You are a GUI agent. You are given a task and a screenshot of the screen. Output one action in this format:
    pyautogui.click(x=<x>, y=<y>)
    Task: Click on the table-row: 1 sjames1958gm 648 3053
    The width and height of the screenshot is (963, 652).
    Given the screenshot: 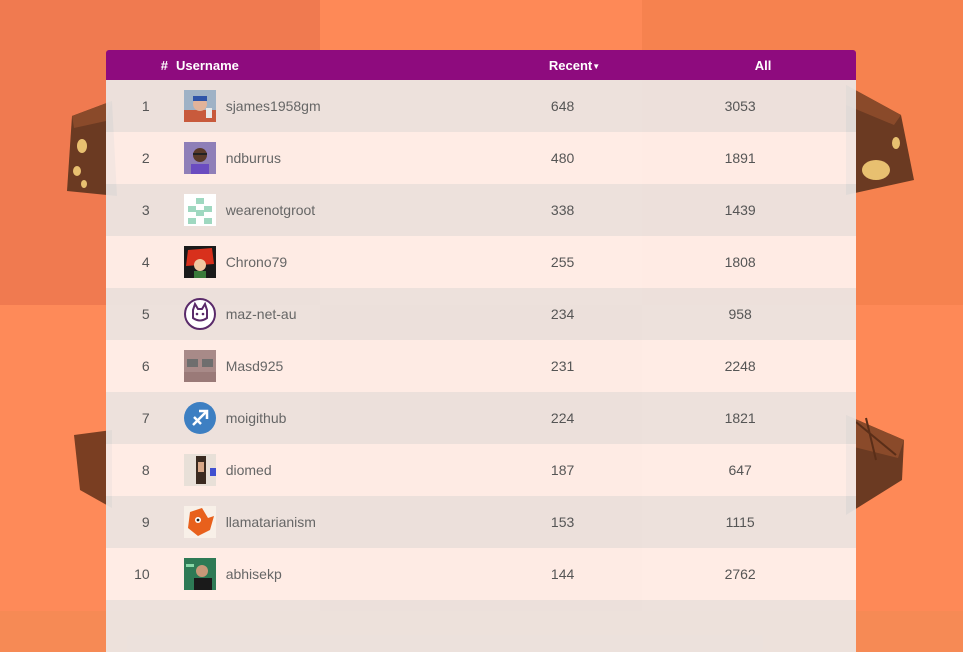 What is the action you would take?
    pyautogui.click(x=481, y=106)
    